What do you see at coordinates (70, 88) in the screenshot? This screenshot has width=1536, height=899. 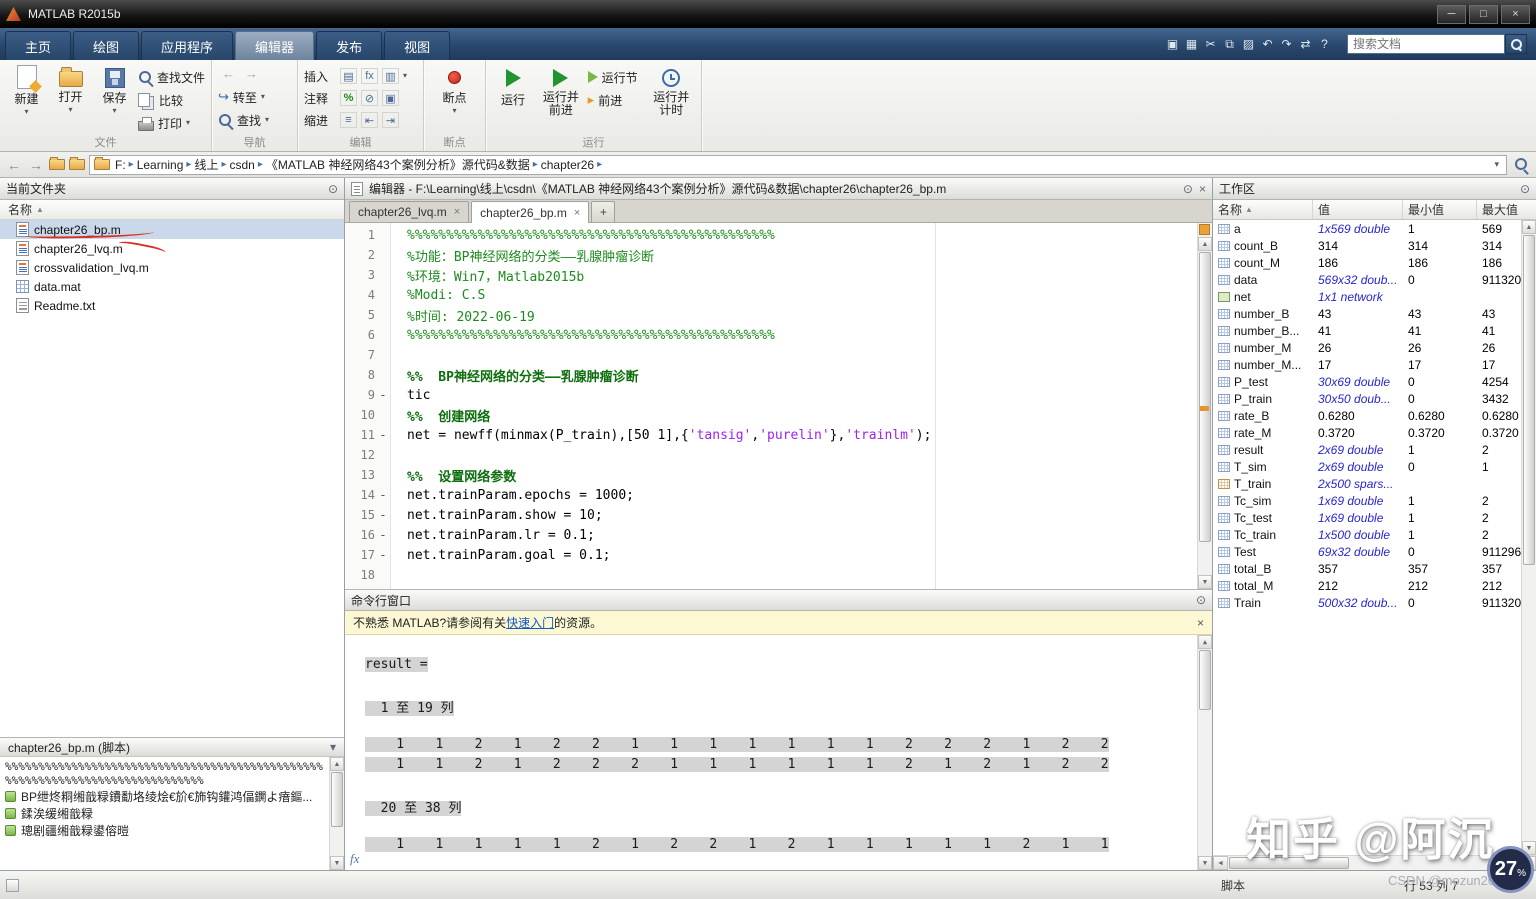 I see `open-button: 打开 ▾` at bounding box center [70, 88].